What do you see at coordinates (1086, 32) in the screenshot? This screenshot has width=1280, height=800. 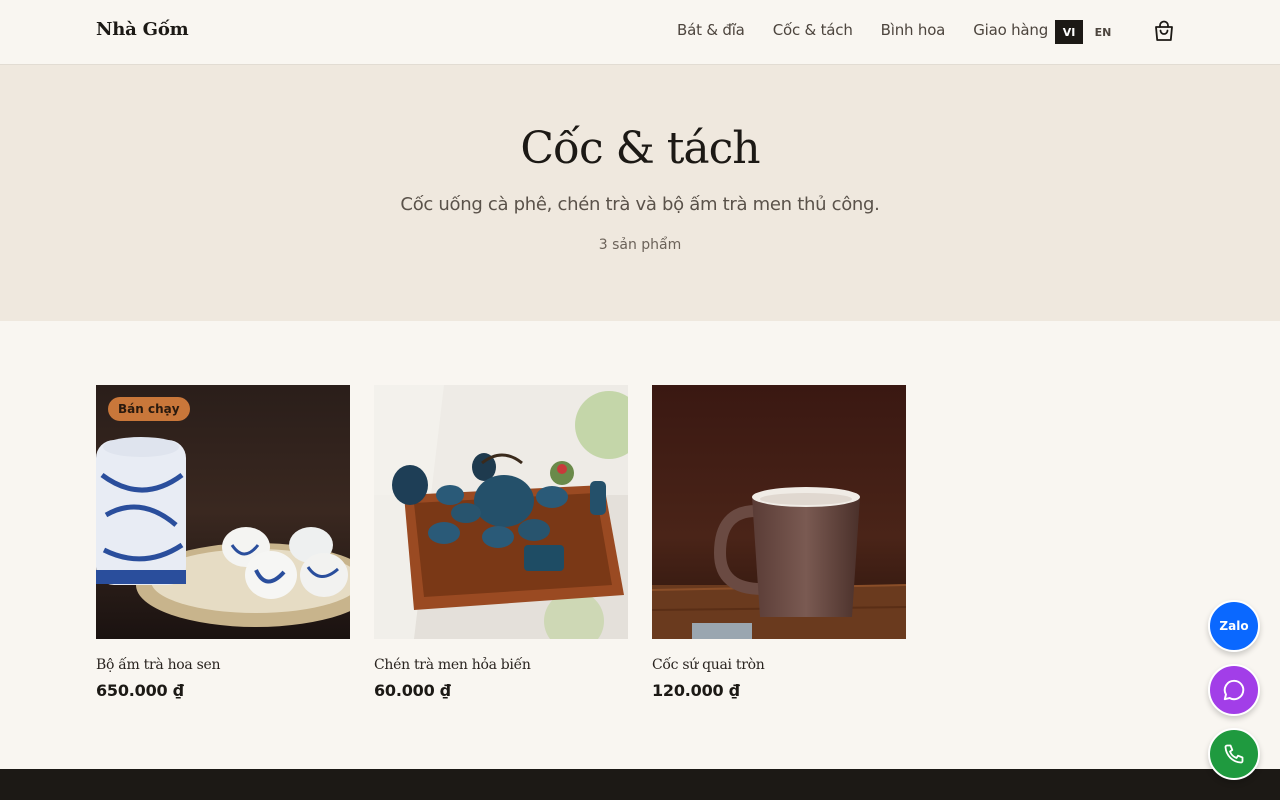 I see `language-switcher: VI EN` at bounding box center [1086, 32].